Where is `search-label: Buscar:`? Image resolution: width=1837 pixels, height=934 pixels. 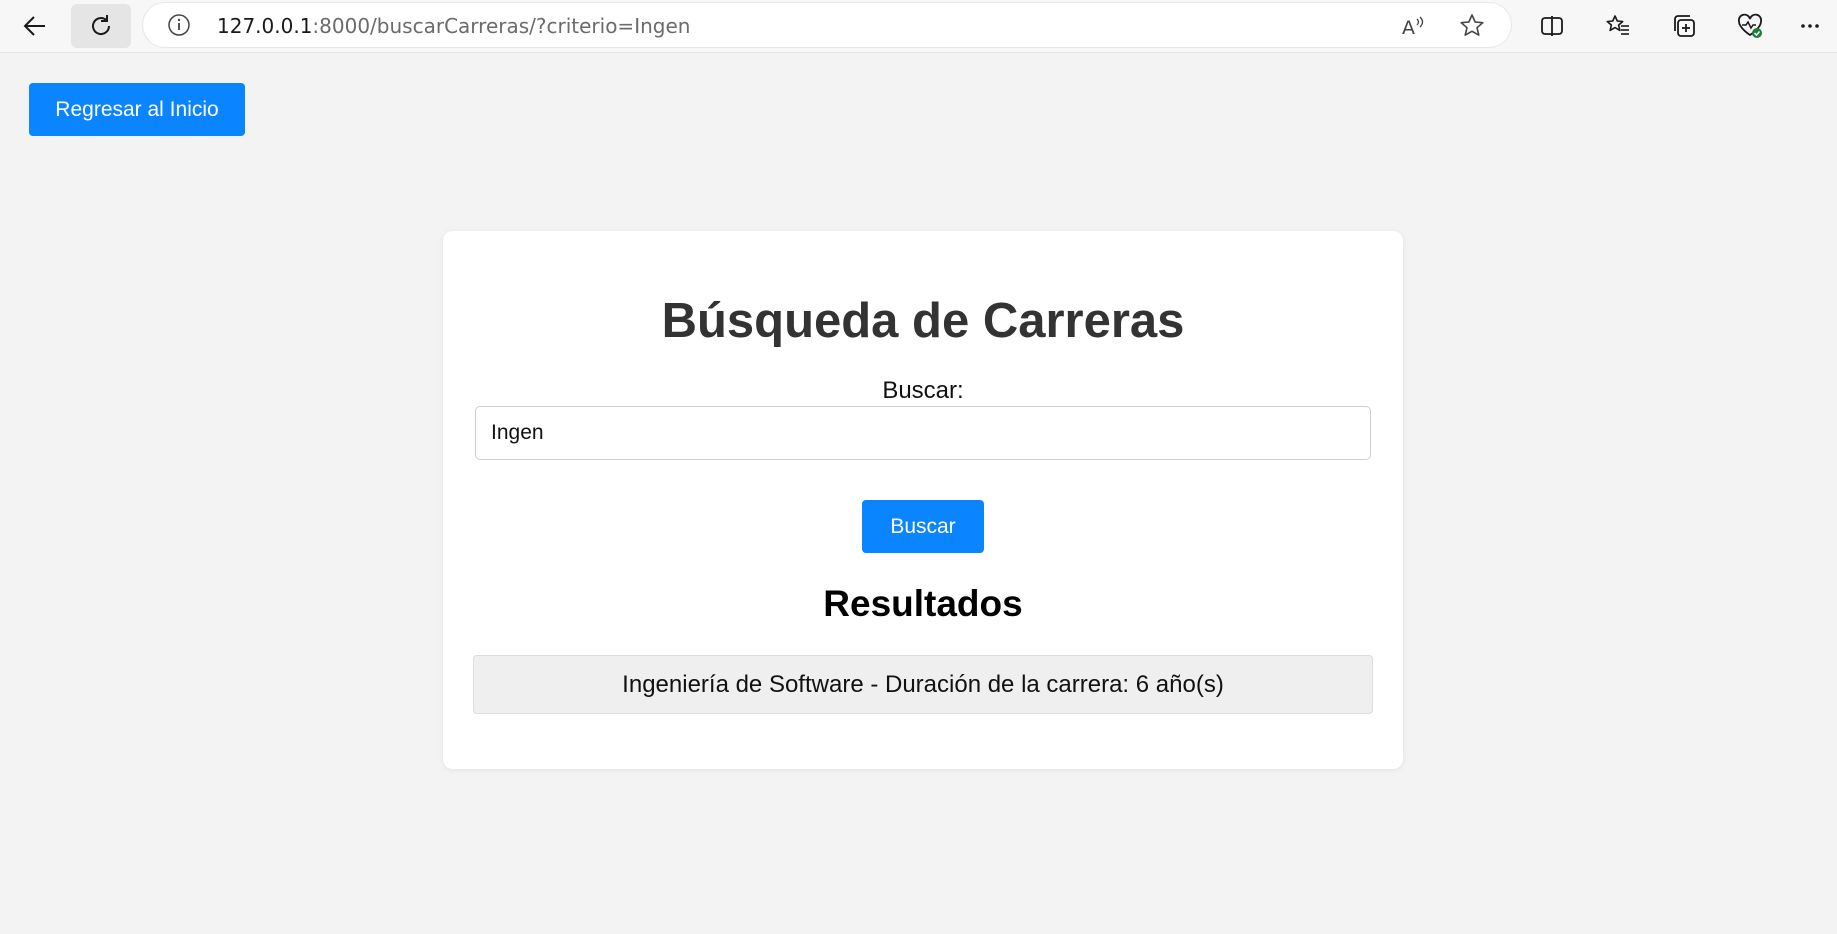
search-label: Buscar: is located at coordinates (923, 390).